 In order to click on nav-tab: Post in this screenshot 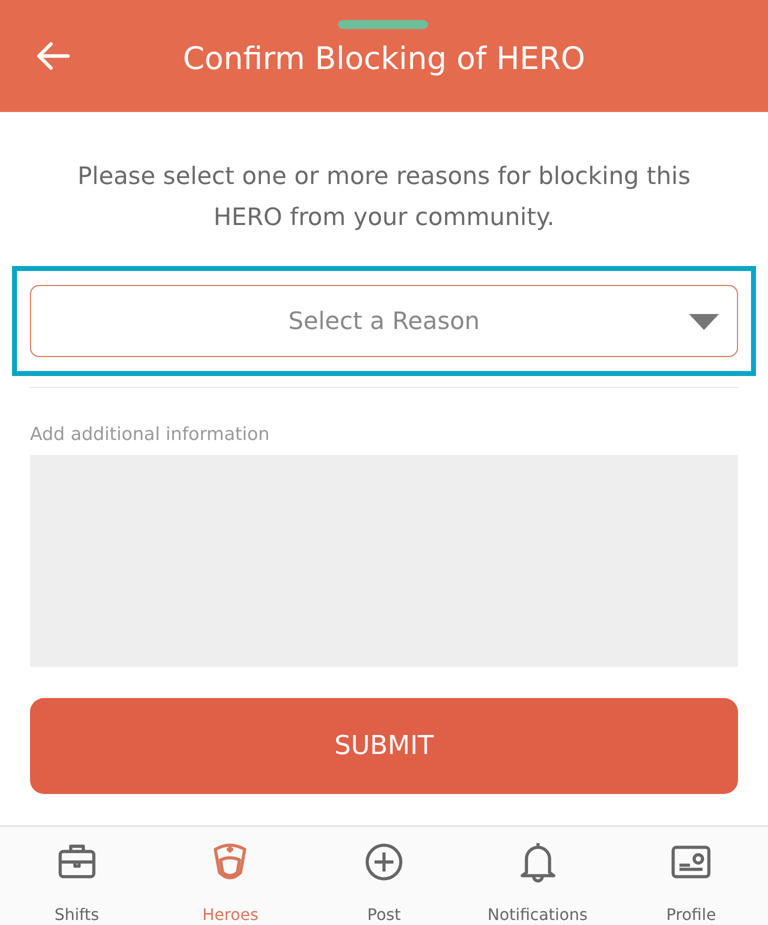, I will do `click(383, 876)`.